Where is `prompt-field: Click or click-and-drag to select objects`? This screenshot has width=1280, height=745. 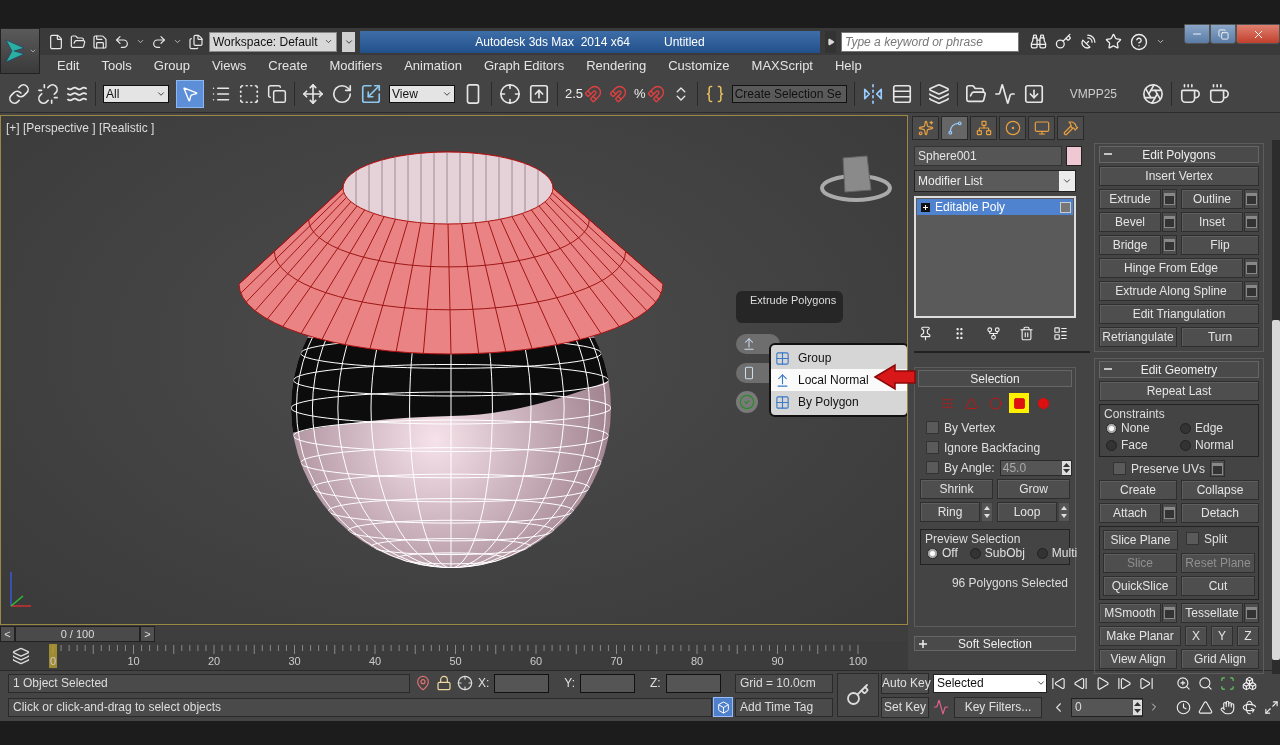
prompt-field: Click or click-and-drag to select objects is located at coordinates (360, 707).